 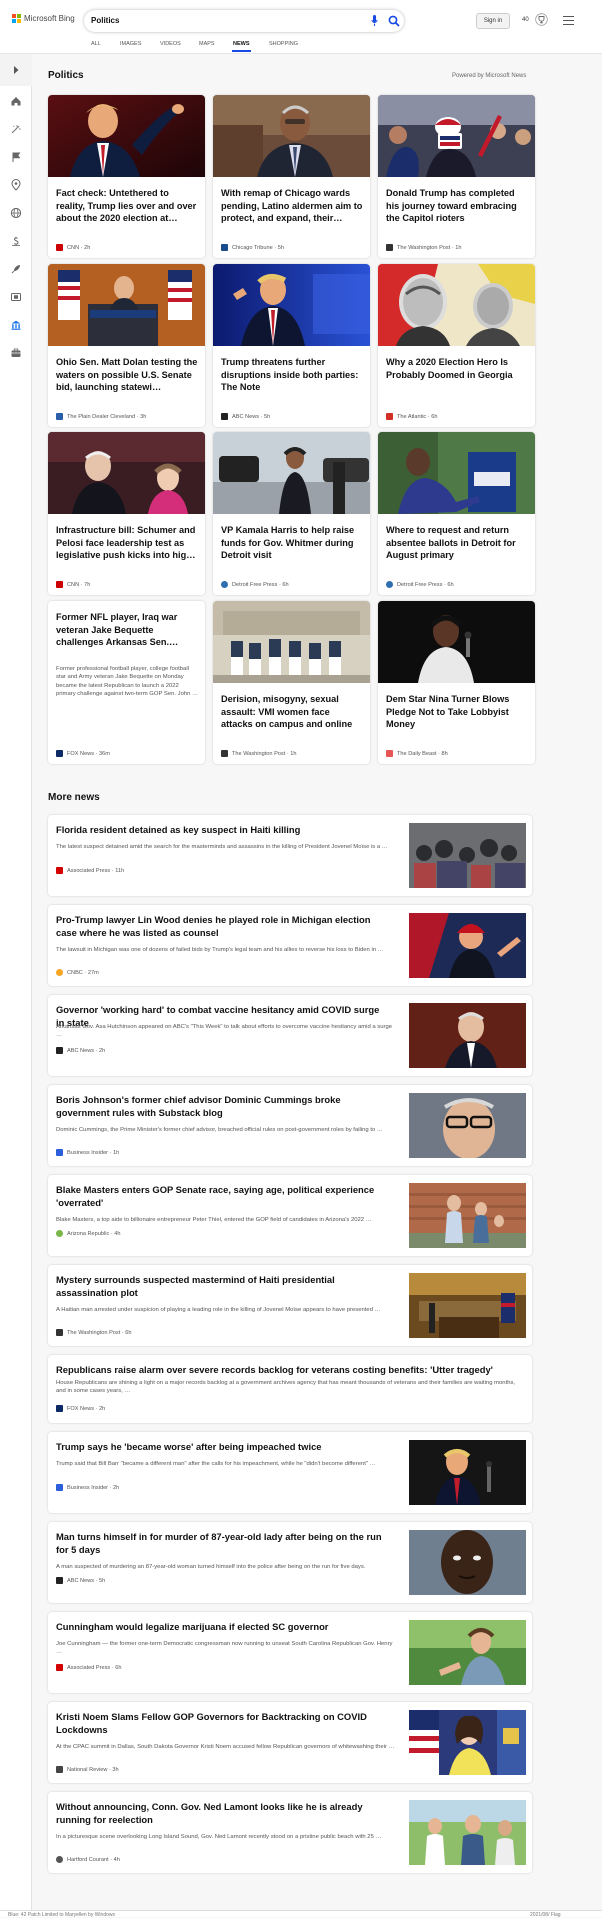 I want to click on tab-videos: VIDEOS, so click(x=170, y=44).